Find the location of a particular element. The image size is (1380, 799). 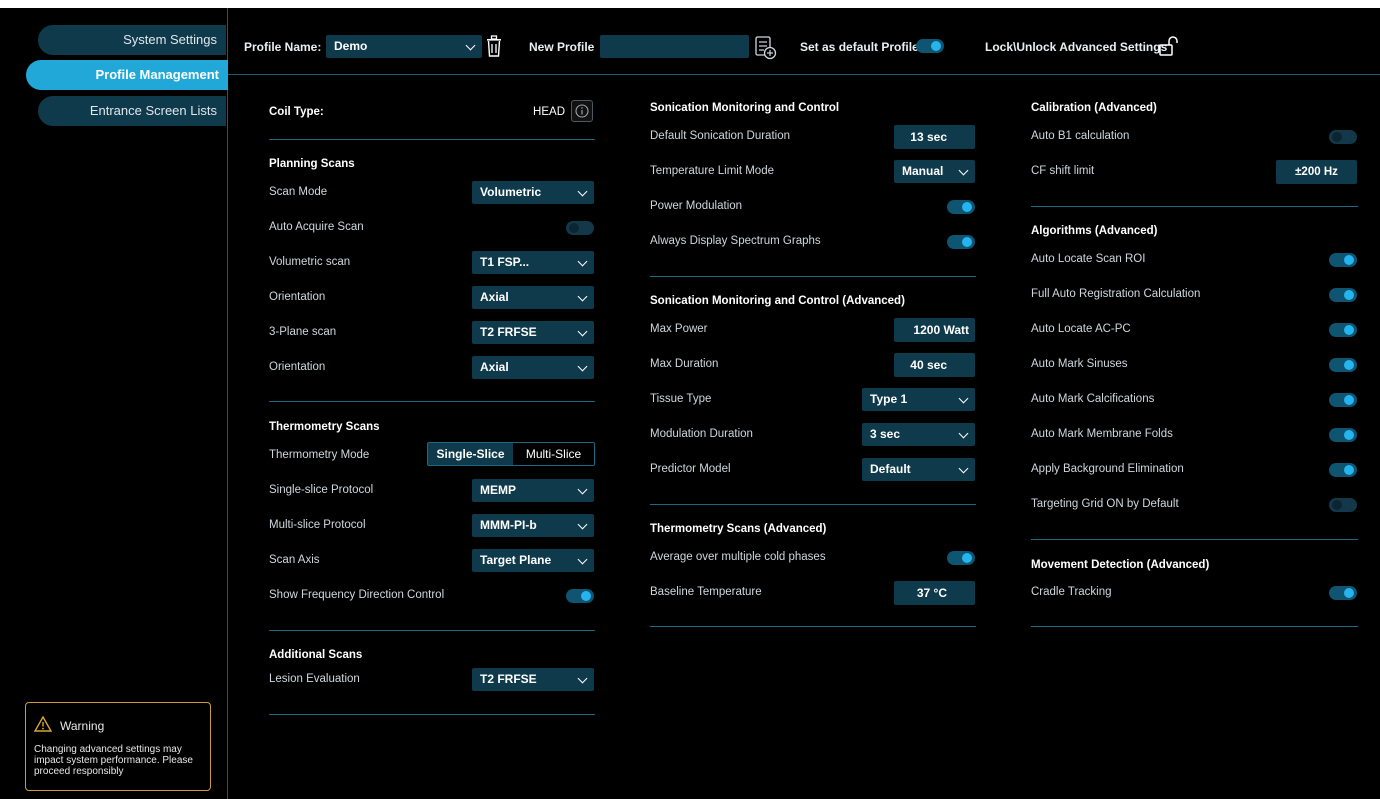

max-power-input: 1200 Watt is located at coordinates (934, 330).